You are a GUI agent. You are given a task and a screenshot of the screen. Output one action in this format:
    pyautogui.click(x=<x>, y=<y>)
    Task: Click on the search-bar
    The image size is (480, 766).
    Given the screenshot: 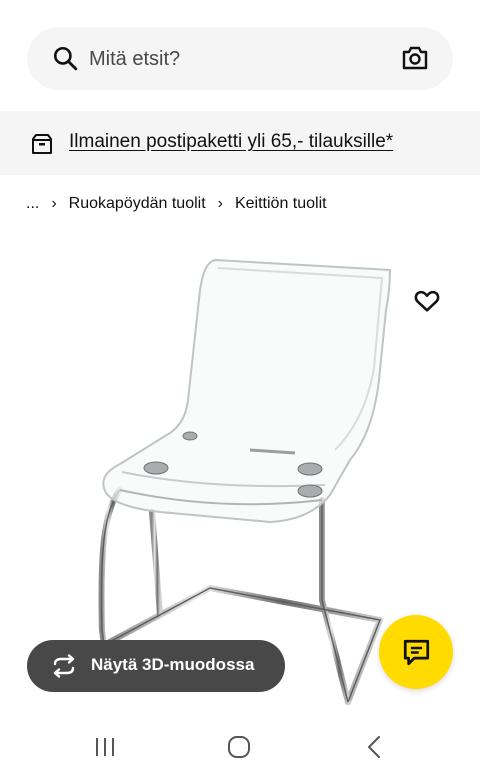 What is the action you would take?
    pyautogui.click(x=240, y=58)
    